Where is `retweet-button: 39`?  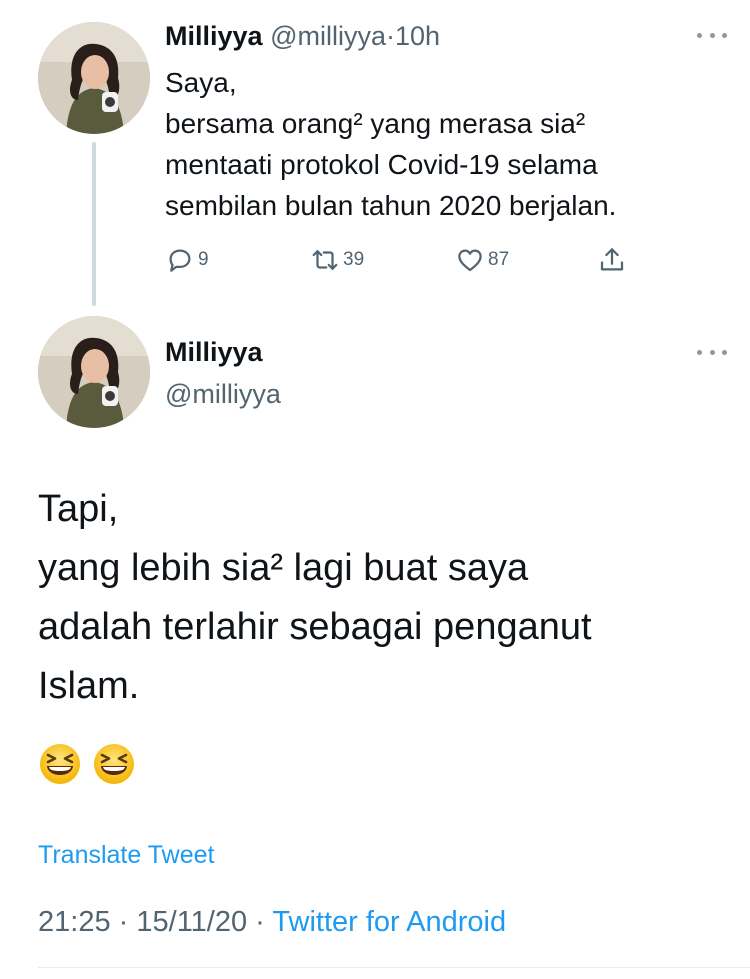
retweet-button: 39 is located at coordinates (337, 260).